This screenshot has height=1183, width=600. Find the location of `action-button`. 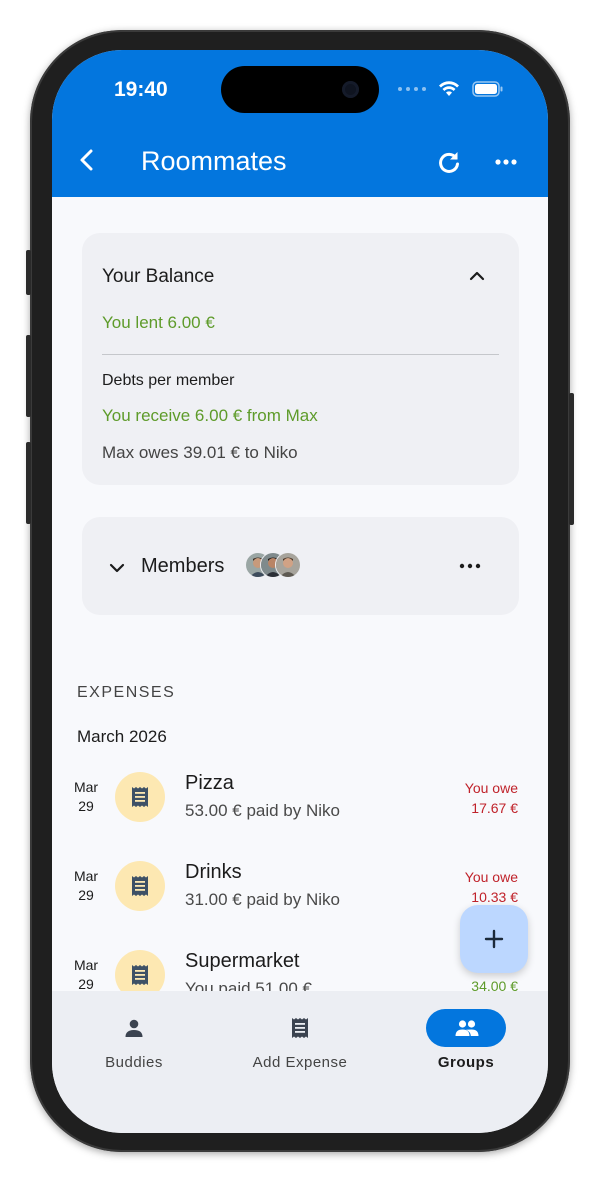

action-button is located at coordinates (28, 272).